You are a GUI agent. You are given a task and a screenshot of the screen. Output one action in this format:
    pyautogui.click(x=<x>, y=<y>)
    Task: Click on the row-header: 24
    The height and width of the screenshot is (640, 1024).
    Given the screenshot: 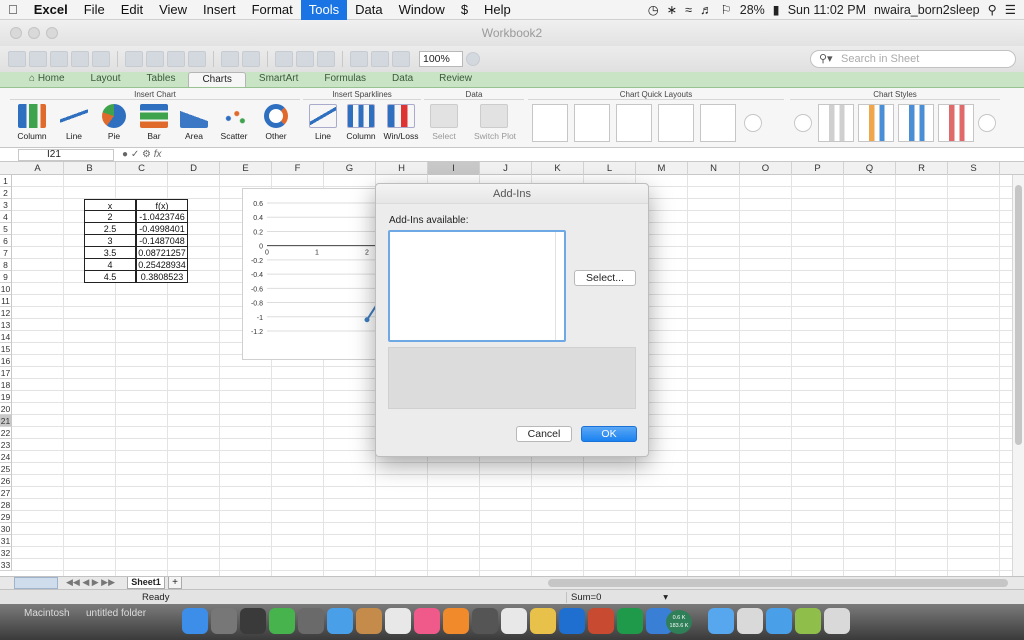 What is the action you would take?
    pyautogui.click(x=6, y=457)
    